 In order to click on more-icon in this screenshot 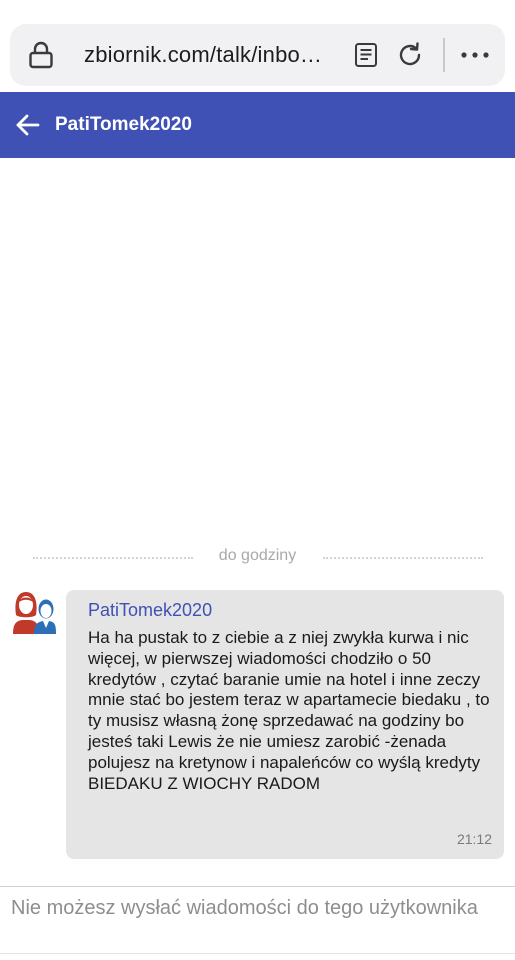, I will do `click(475, 55)`.